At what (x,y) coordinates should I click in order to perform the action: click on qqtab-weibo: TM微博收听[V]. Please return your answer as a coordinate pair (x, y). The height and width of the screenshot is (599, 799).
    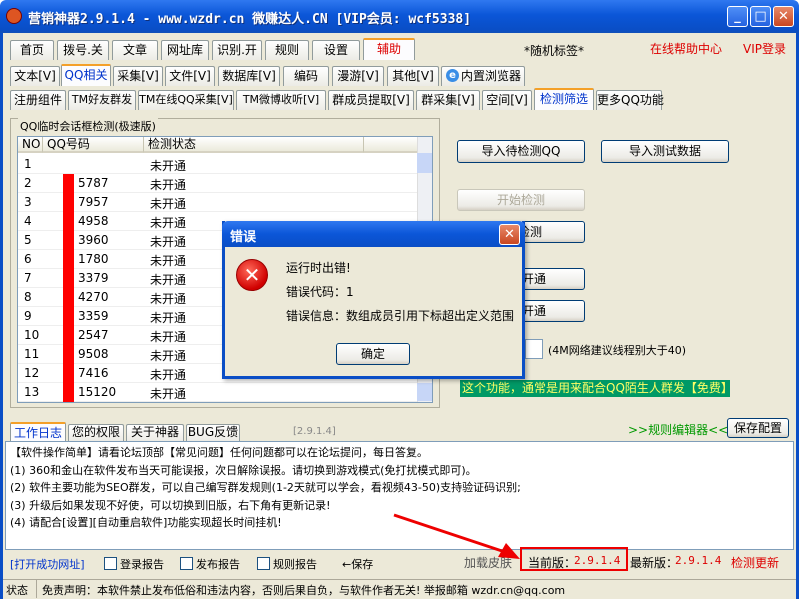
    Looking at the image, I should click on (281, 100).